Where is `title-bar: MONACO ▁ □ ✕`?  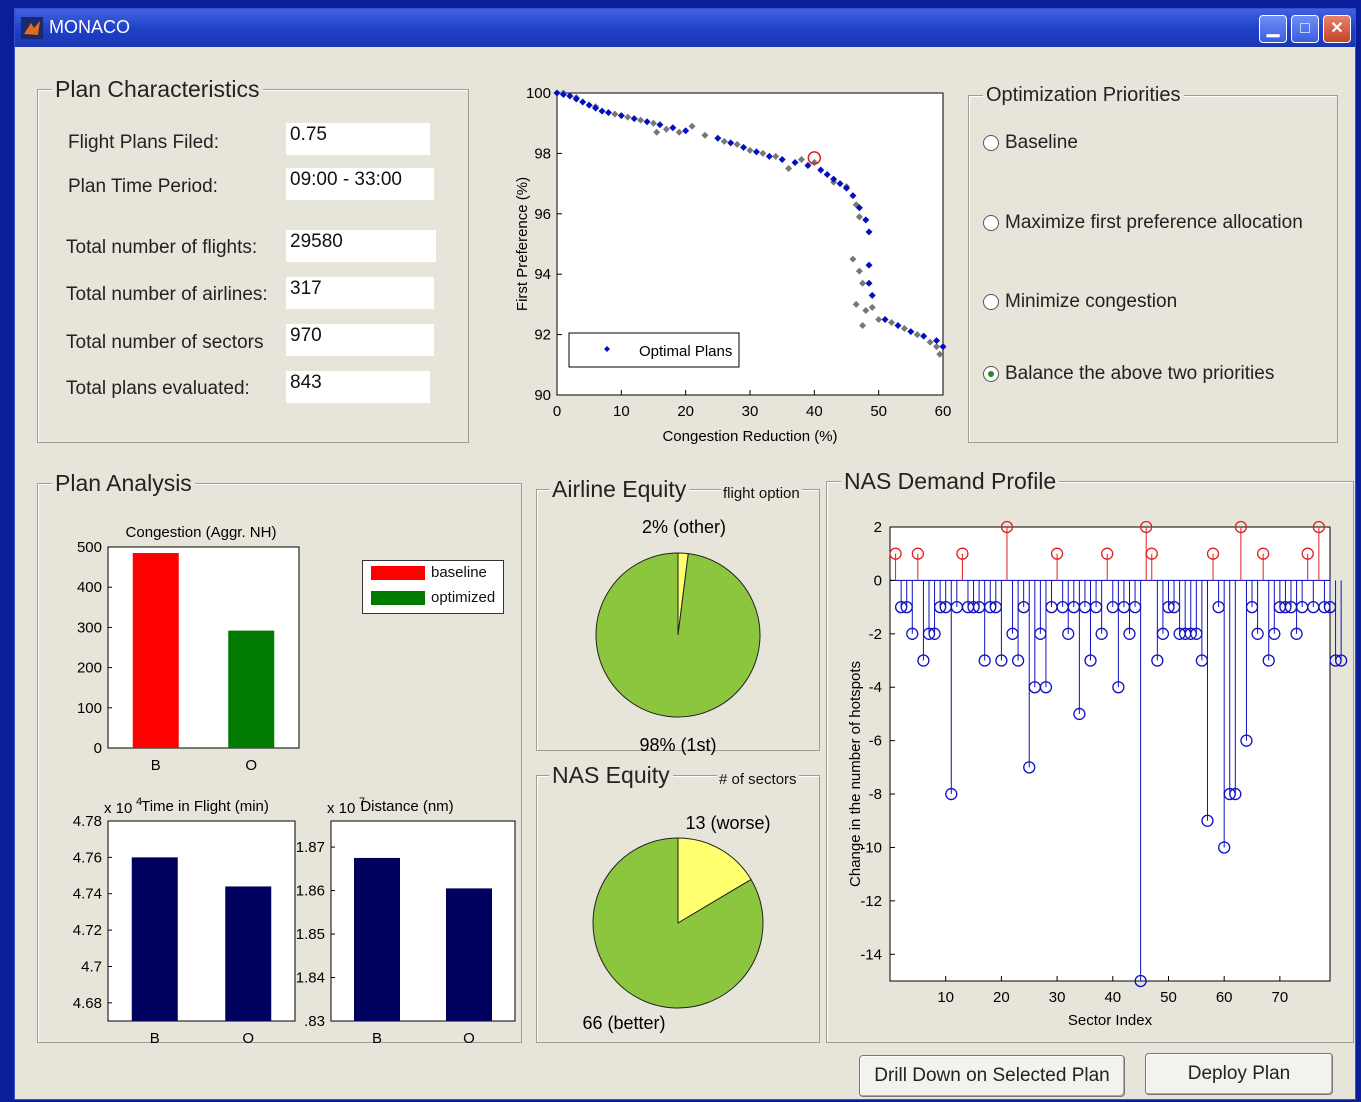
title-bar: MONACO ▁ □ ✕ is located at coordinates (685, 28).